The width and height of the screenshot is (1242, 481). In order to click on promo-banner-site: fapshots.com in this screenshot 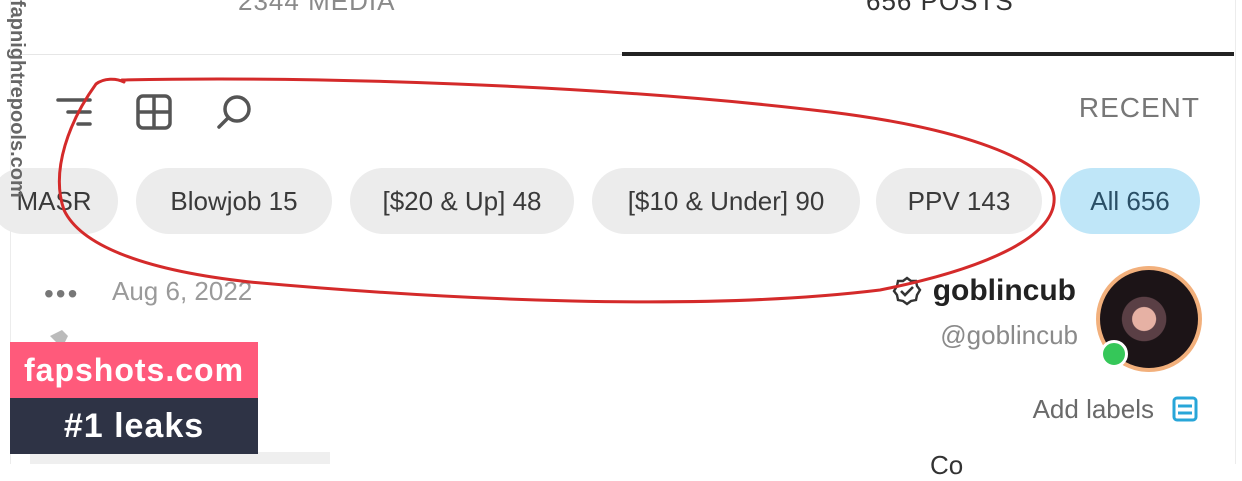, I will do `click(134, 370)`.